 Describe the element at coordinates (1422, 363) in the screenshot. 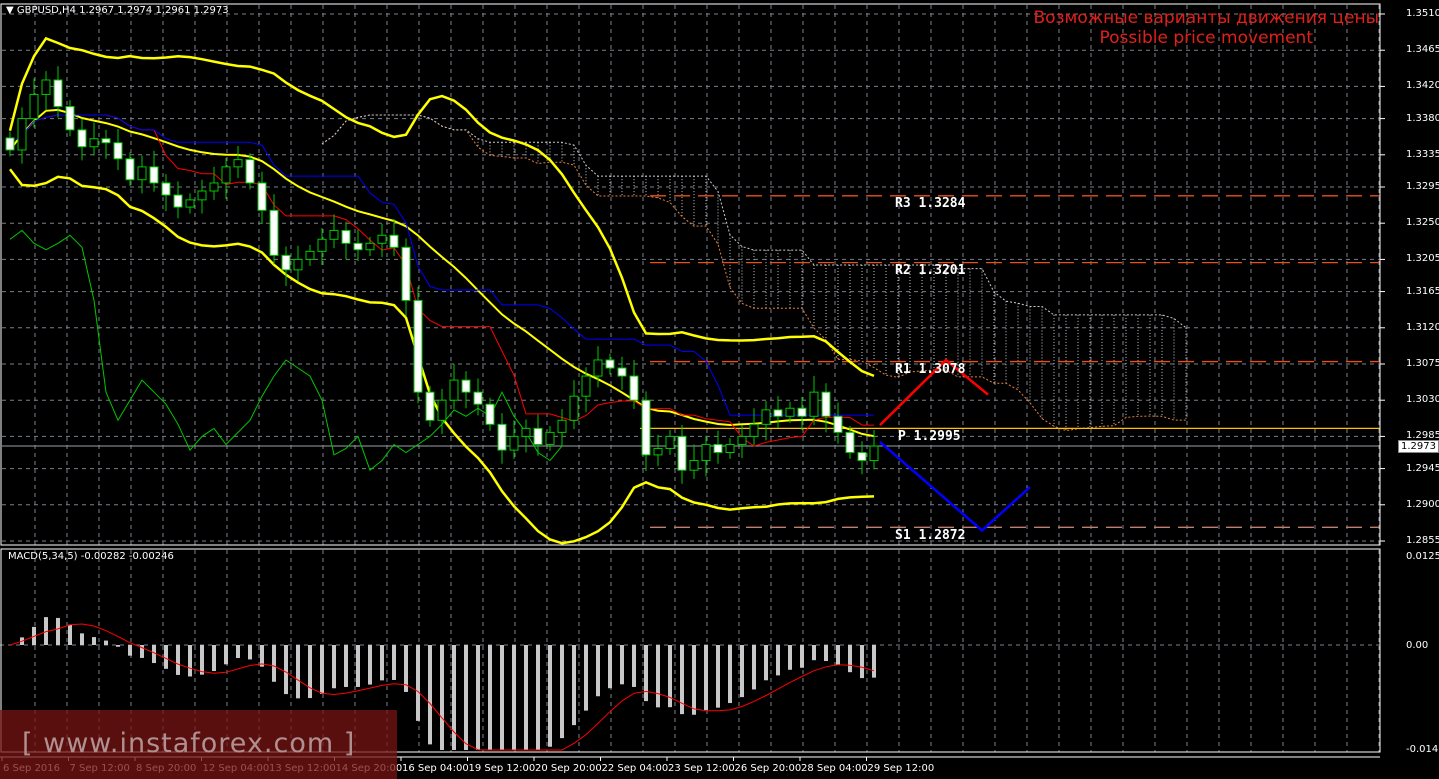

I see `price-tick-label: 1.3075` at that location.